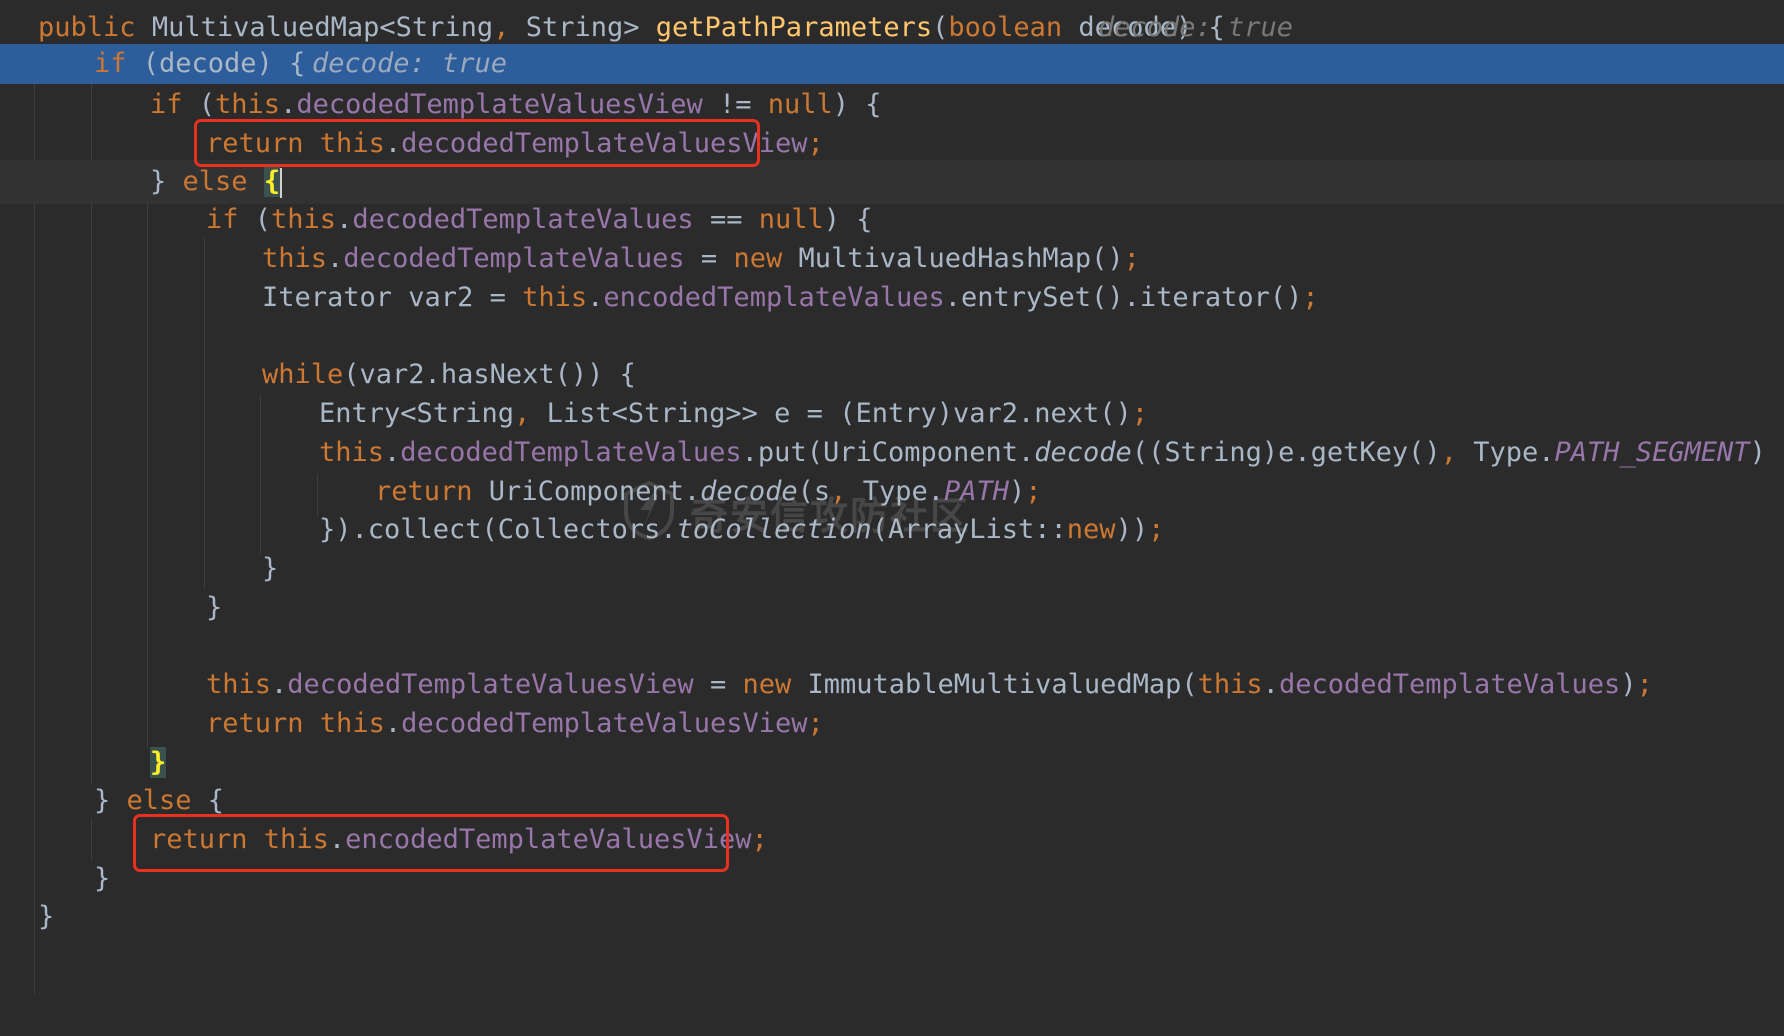 This screenshot has height=1036, width=1784. What do you see at coordinates (892, 375) in the screenshot?
I see `code-line-9: while(var2.hasNext()) {` at bounding box center [892, 375].